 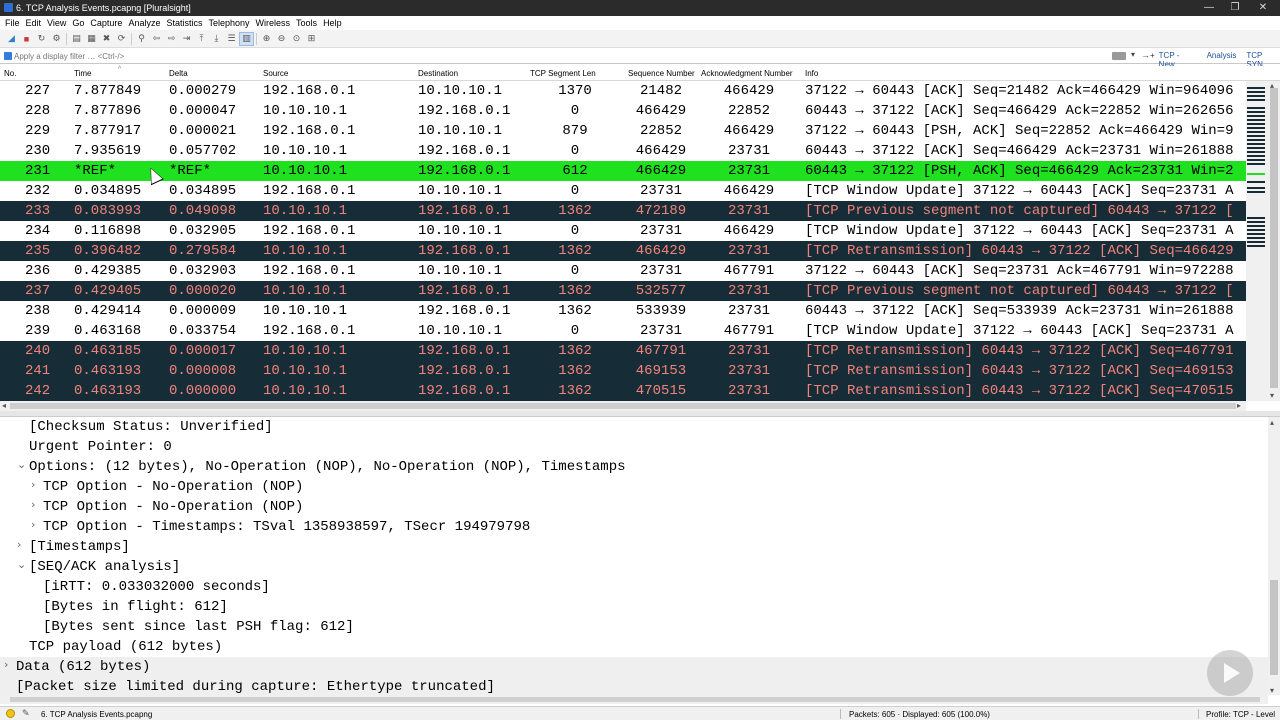 What do you see at coordinates (246, 38) in the screenshot?
I see `colorize-icon: ▥` at bounding box center [246, 38].